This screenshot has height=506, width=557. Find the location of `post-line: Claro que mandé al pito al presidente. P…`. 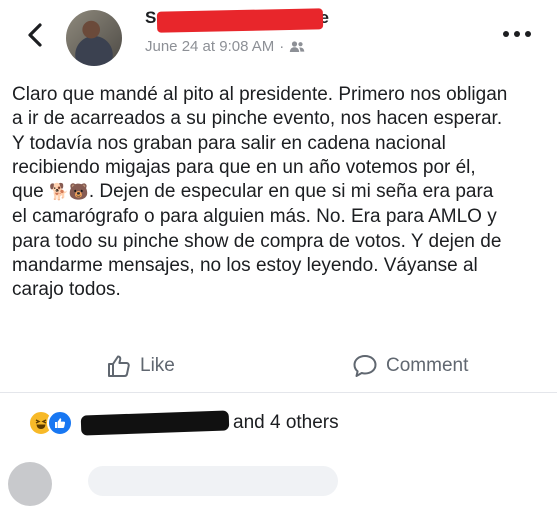

post-line: Claro que mandé al pito al presidente. P… is located at coordinates (260, 94).